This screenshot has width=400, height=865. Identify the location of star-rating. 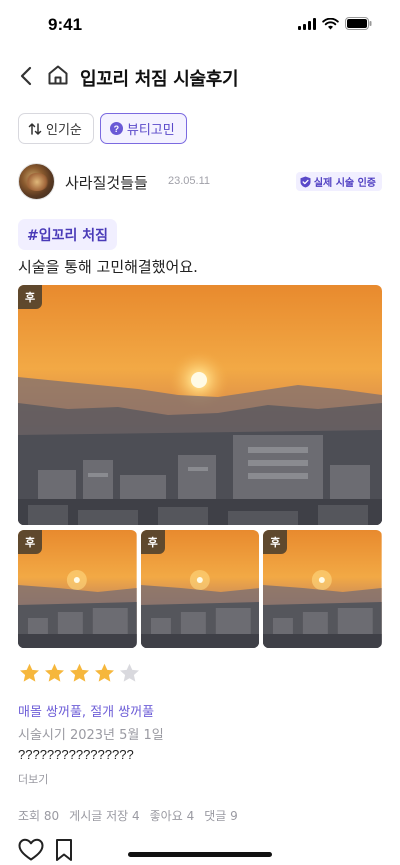
(79, 673).